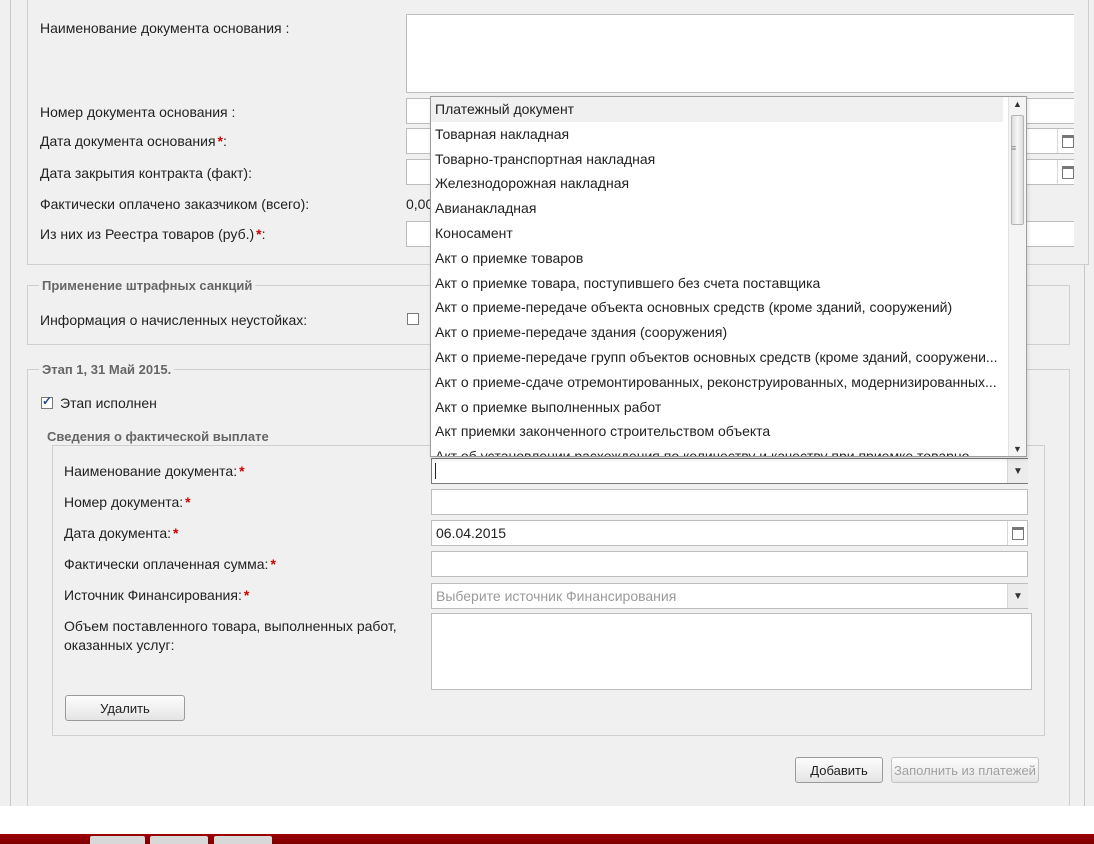  Describe the element at coordinates (547, 820) in the screenshot. I see `window-bottom-strip` at that location.